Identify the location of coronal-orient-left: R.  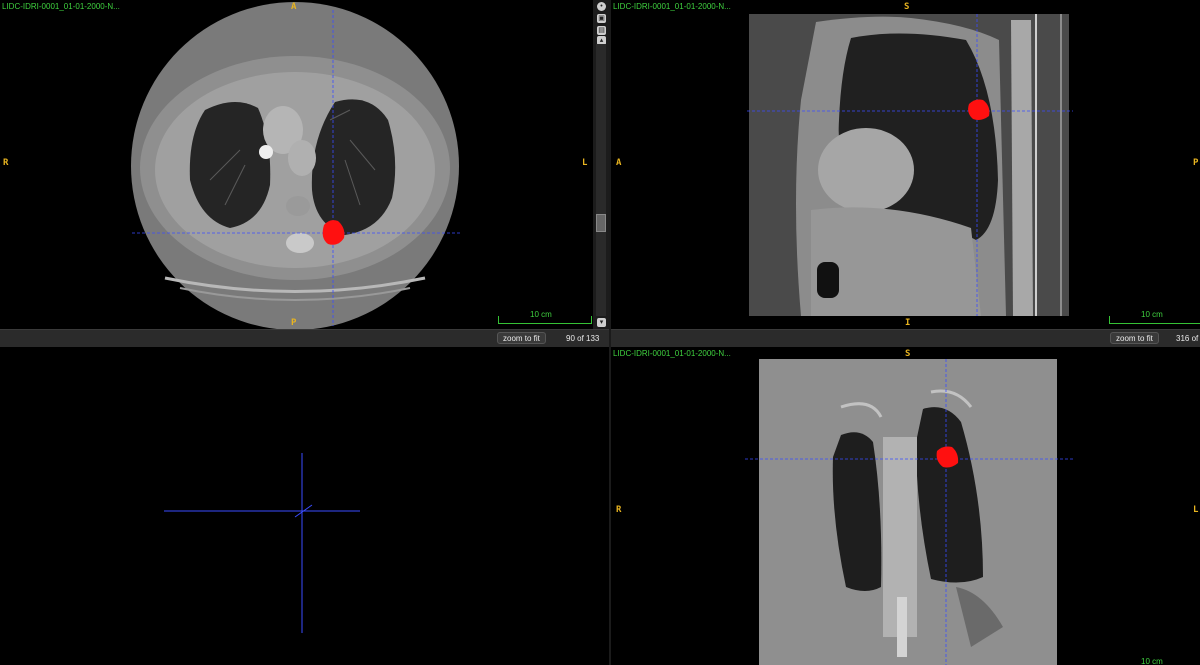
(619, 510).